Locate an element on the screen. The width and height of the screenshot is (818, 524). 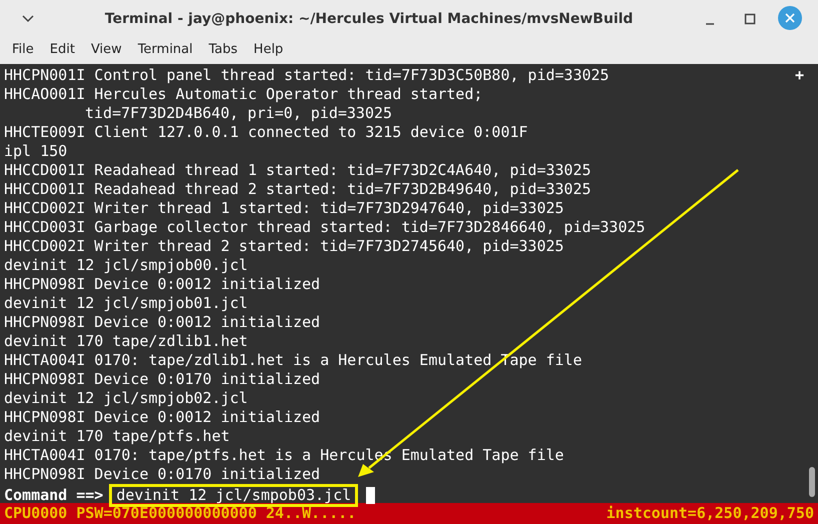
output-line: HHCCD003I Garbage collector thread started: tid=7F73D2846640, pid=33025 is located at coordinates (325, 227).